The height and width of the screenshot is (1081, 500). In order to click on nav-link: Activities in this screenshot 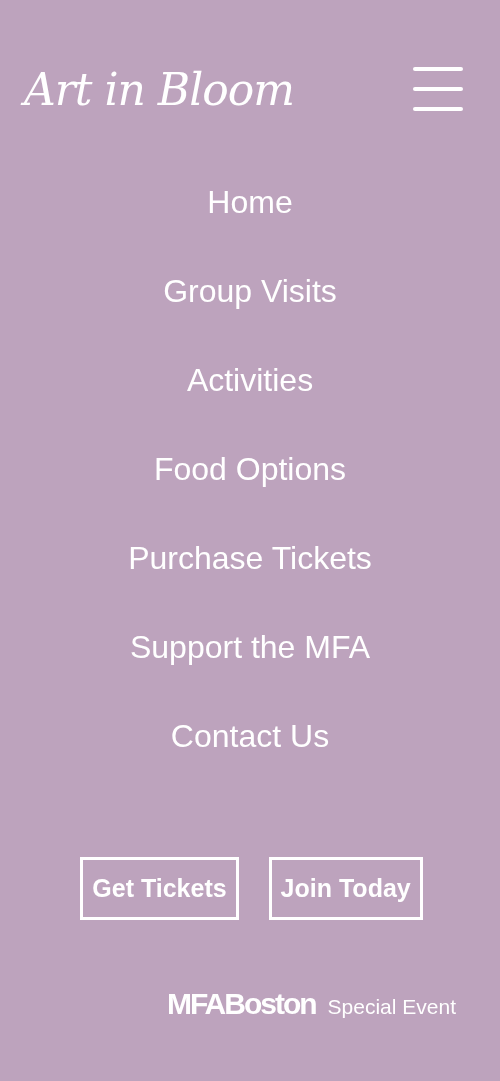, I will do `click(250, 380)`.